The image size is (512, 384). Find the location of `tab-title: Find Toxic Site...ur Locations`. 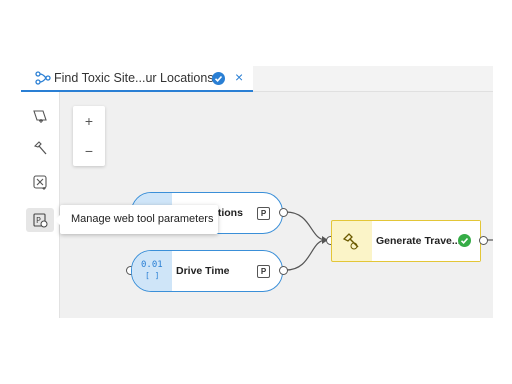

tab-title: Find Toxic Site...ur Locations is located at coordinates (134, 78).